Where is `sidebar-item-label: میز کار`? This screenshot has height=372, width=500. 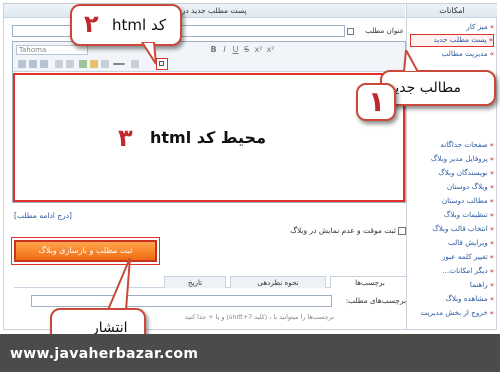 sidebar-item-label: میز کار is located at coordinates (477, 26).